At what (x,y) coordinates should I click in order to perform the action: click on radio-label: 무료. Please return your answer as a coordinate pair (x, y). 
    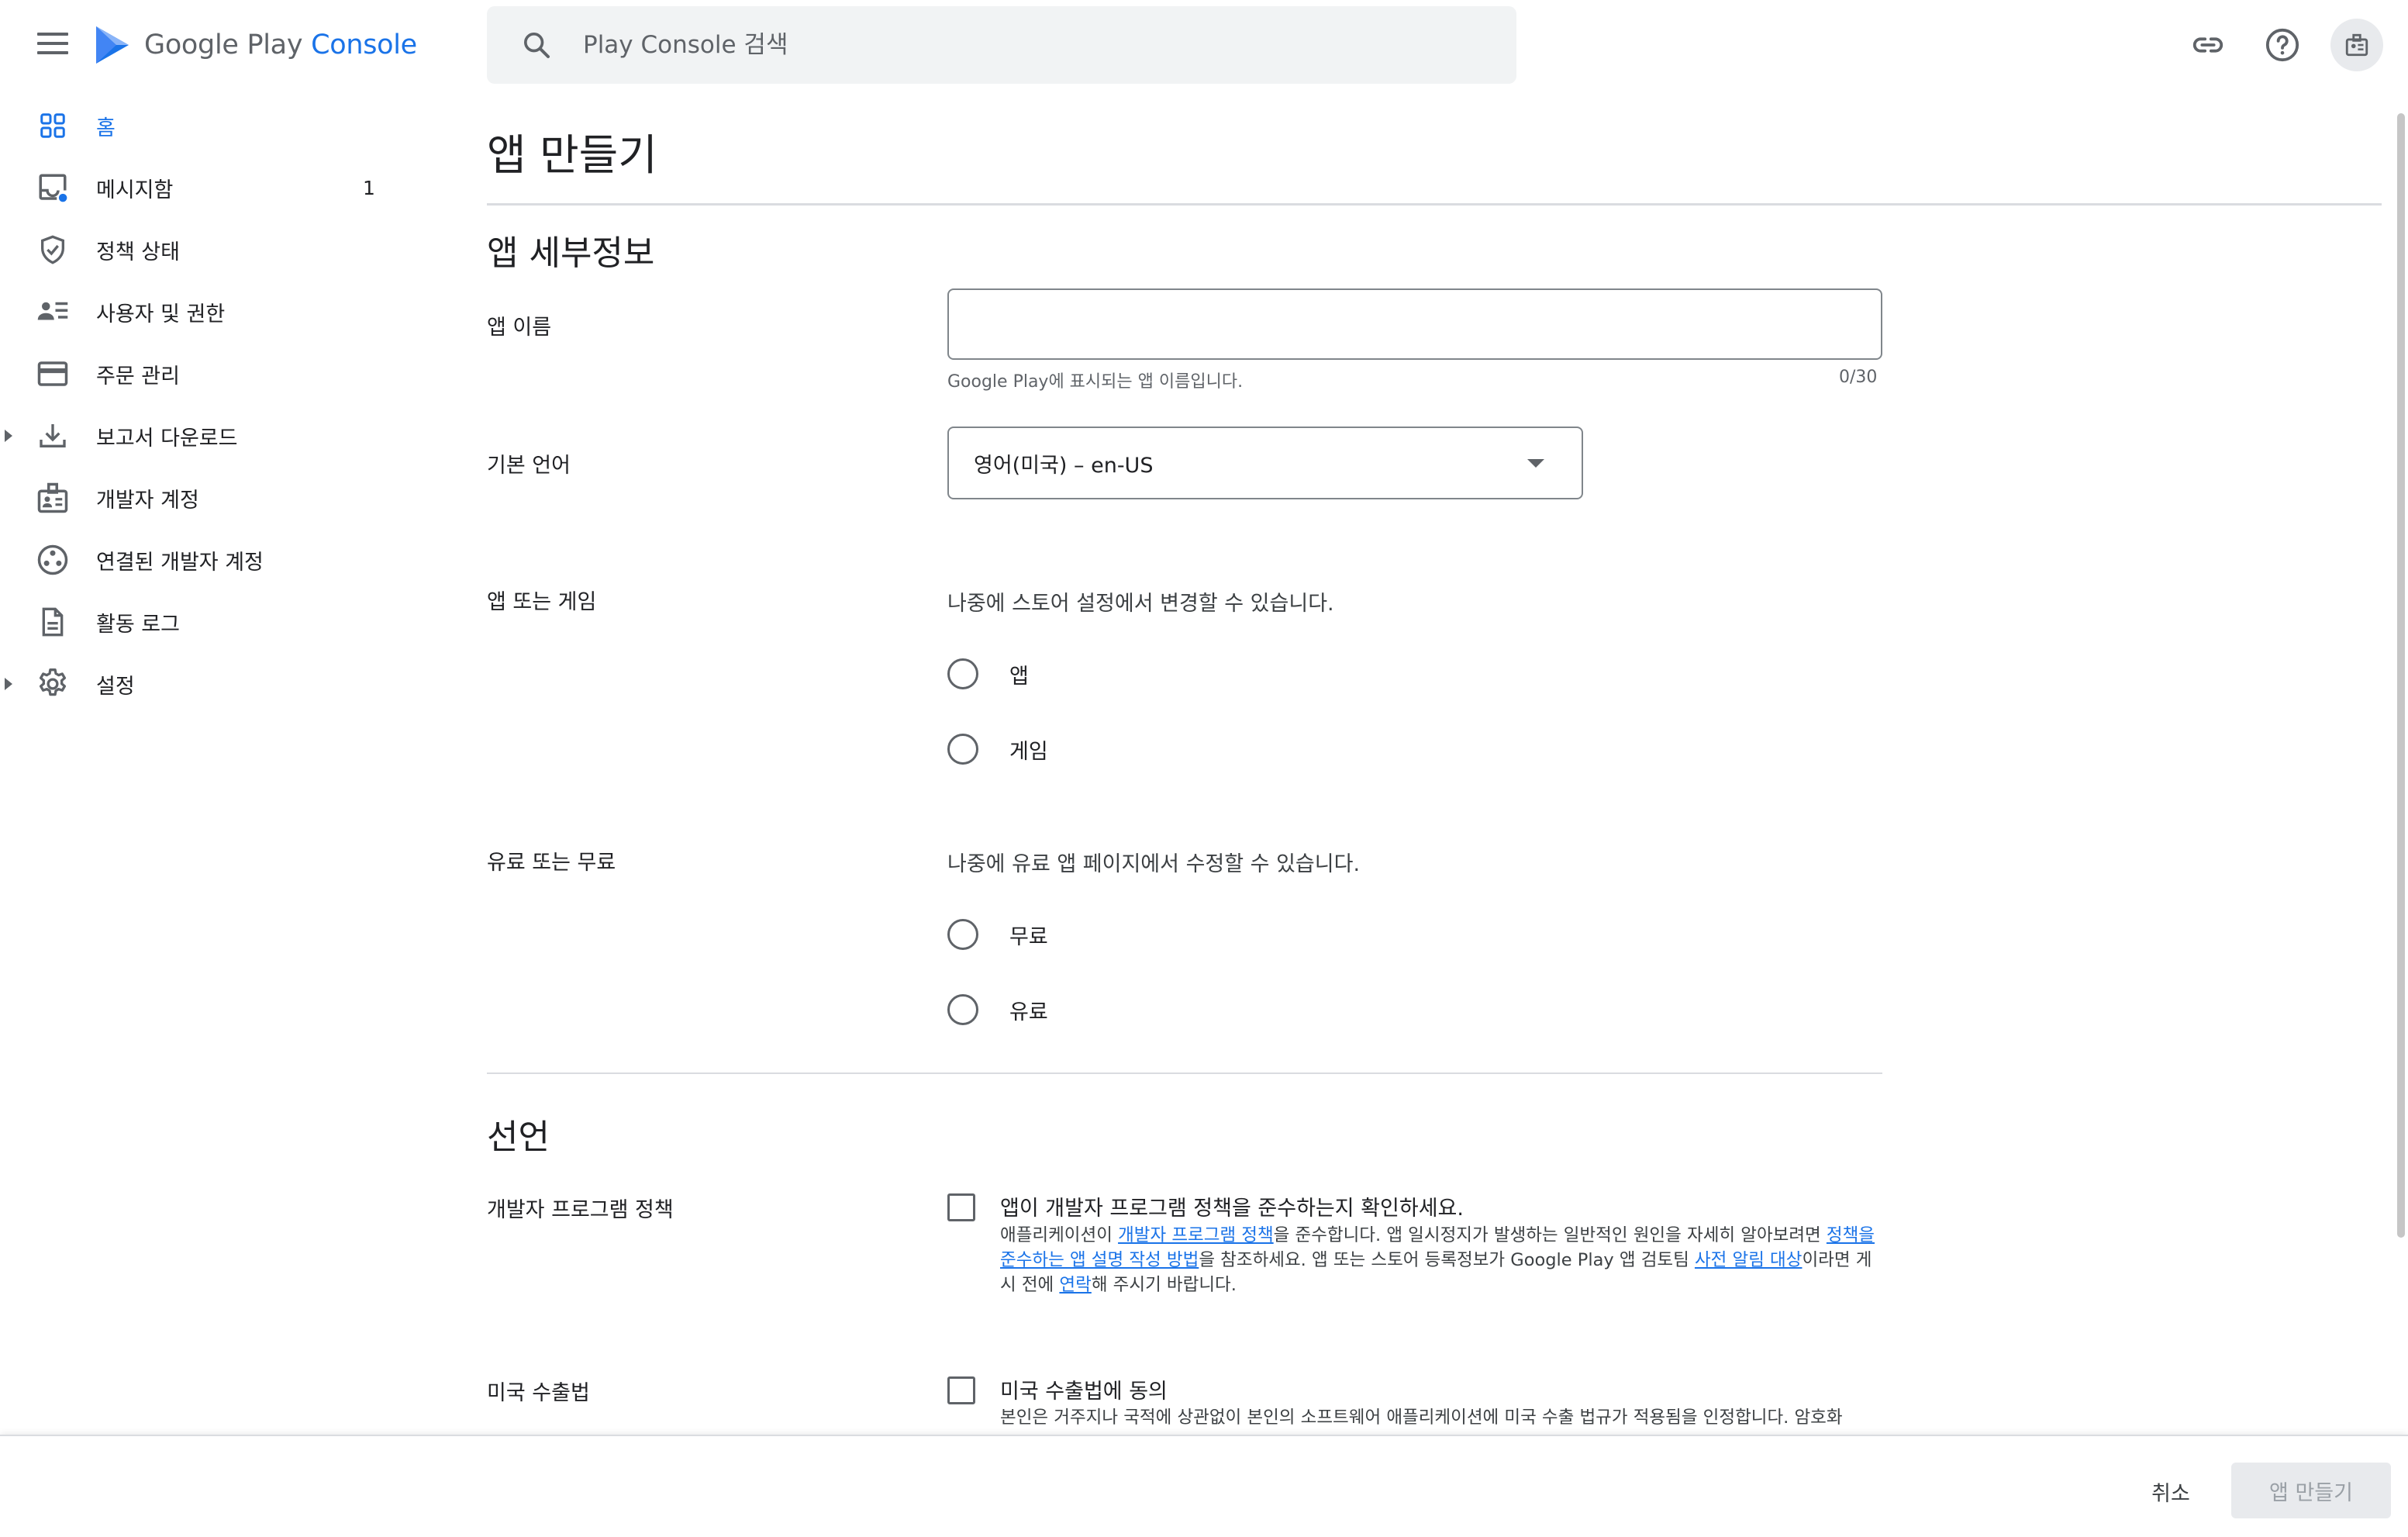
    Looking at the image, I should click on (1028, 936).